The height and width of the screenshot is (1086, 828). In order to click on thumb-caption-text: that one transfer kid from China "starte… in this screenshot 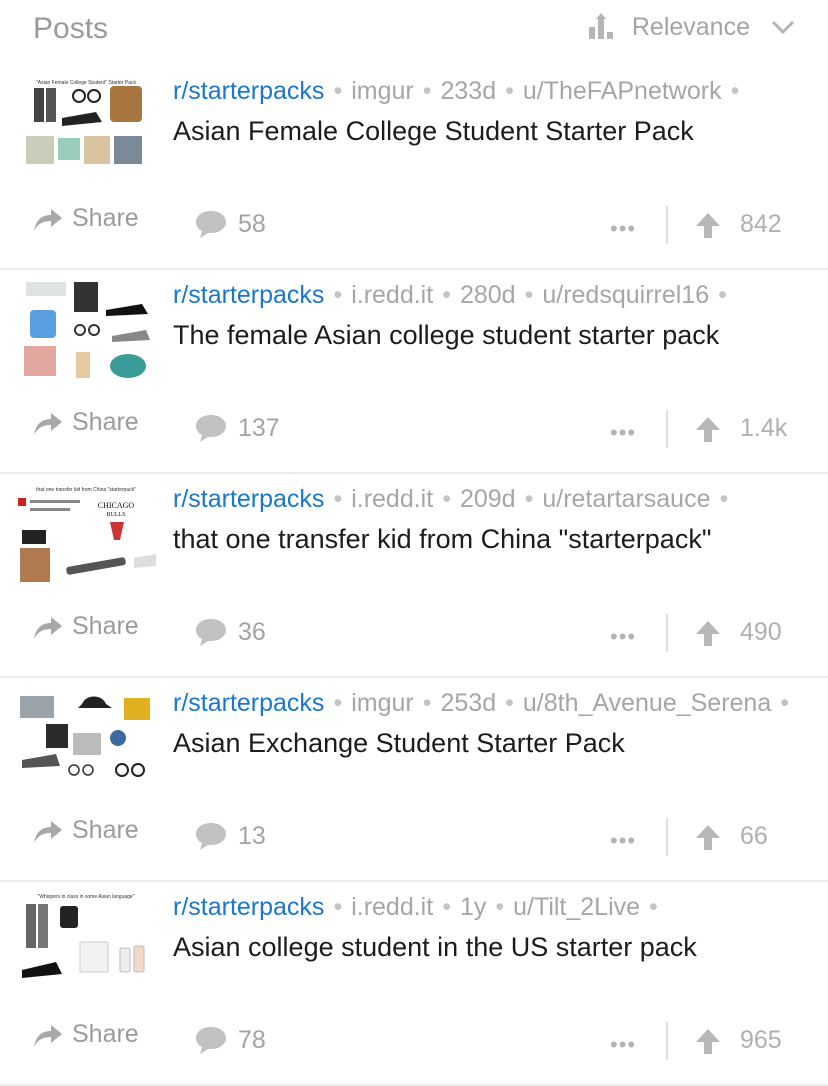, I will do `click(86, 490)`.